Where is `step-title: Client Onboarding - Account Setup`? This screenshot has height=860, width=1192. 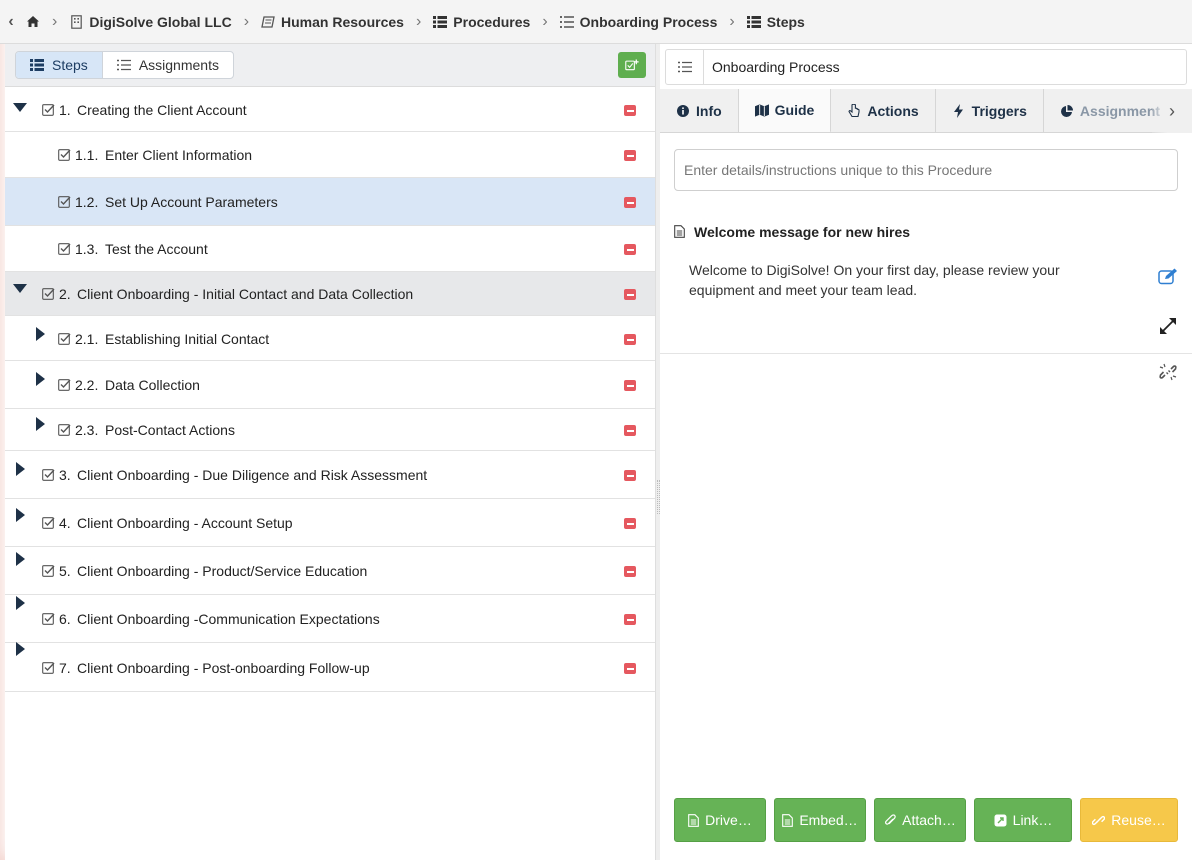
step-title: Client Onboarding - Account Setup is located at coordinates (185, 523).